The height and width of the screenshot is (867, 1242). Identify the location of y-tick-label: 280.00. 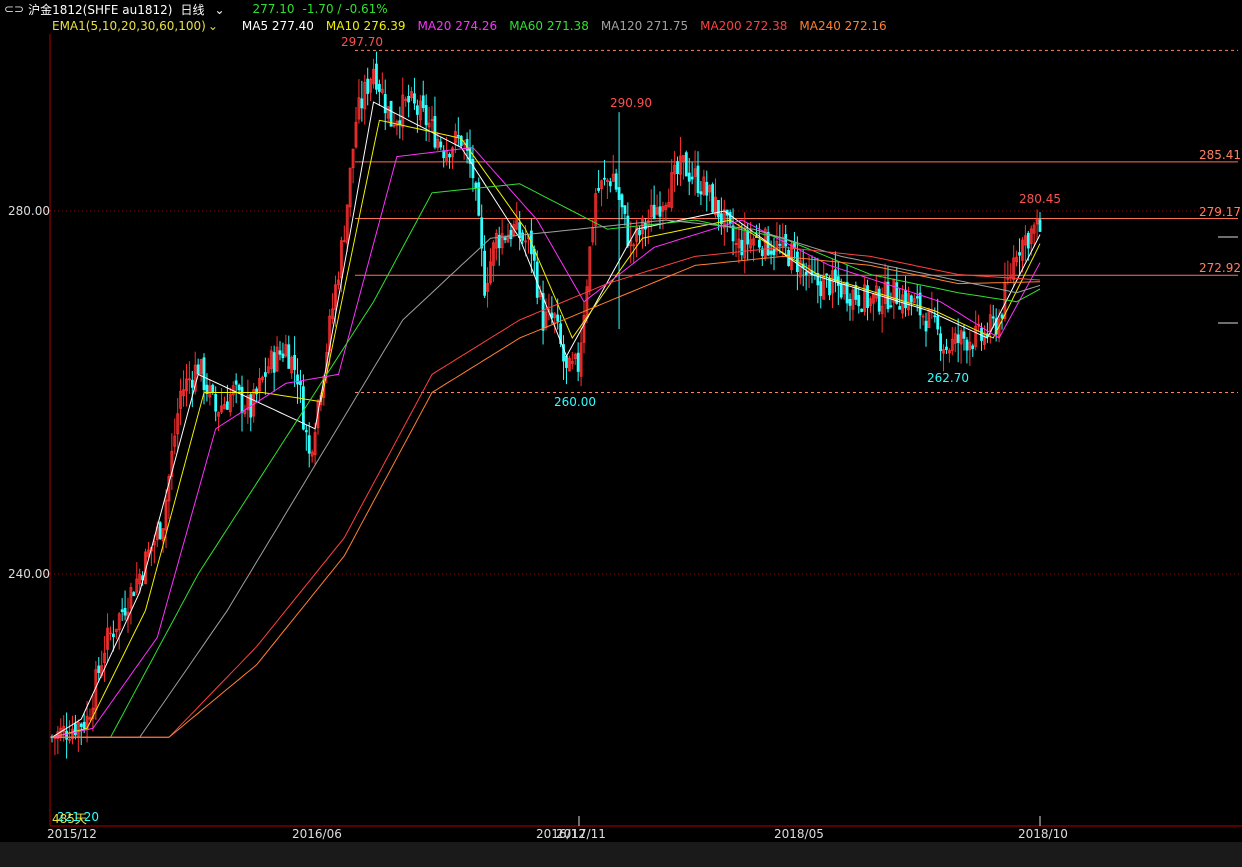
(29, 211).